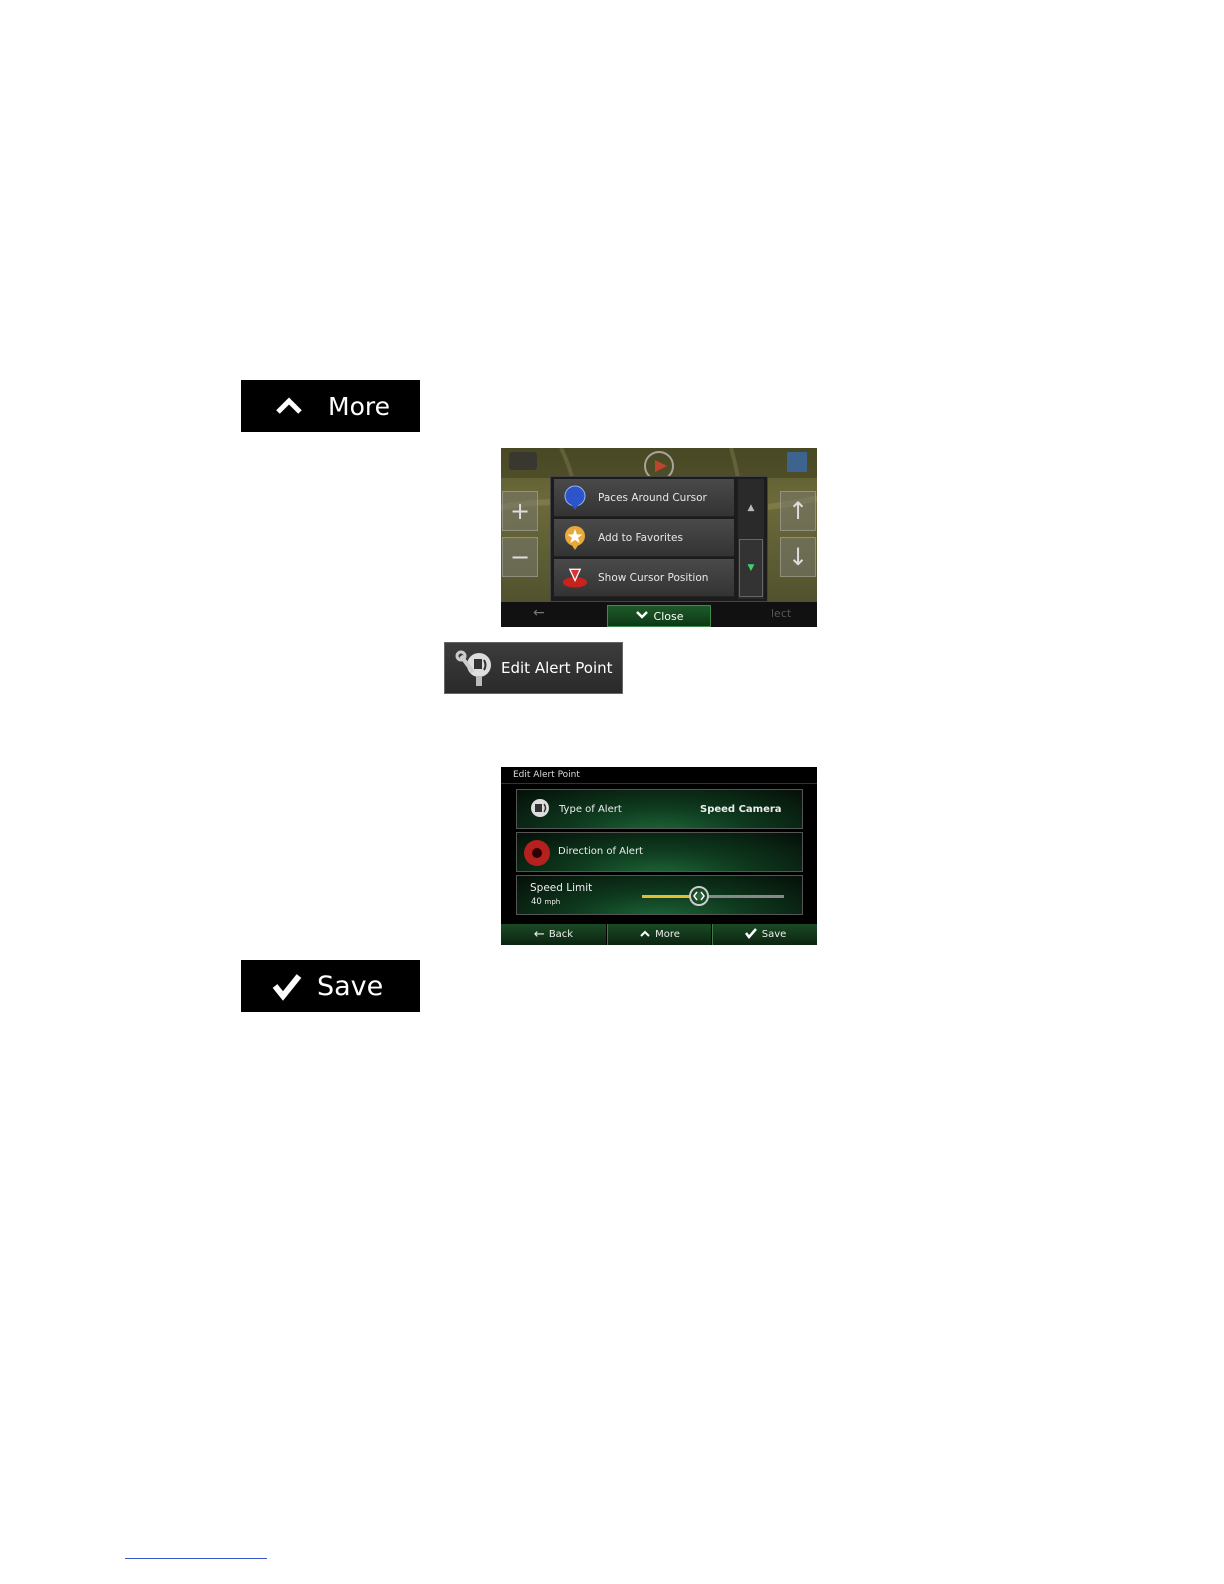 Image resolution: width=1224 pixels, height=1584 pixels. I want to click on save-button: Save, so click(330, 986).